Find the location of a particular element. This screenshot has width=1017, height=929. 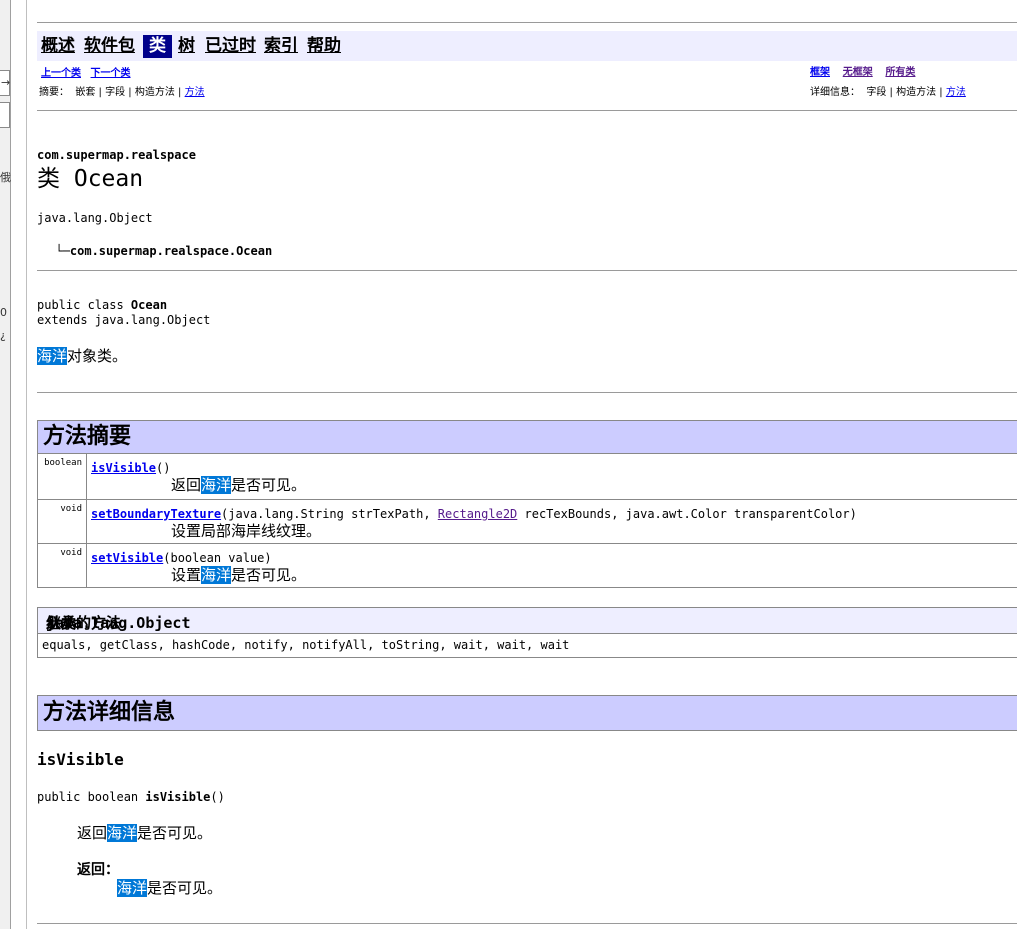

method-link-setvisible: setVisible is located at coordinates (127, 558).